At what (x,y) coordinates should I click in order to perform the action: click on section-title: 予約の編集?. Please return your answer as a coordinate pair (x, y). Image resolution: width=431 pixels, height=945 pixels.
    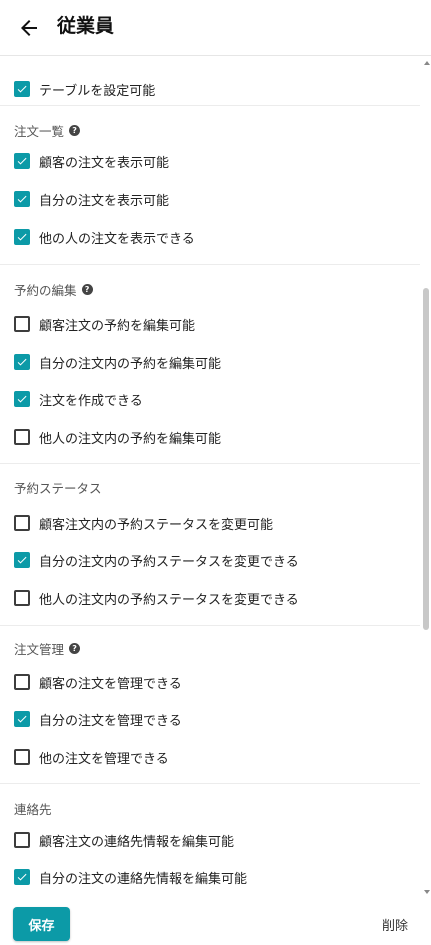
    Looking at the image, I should click on (53, 289).